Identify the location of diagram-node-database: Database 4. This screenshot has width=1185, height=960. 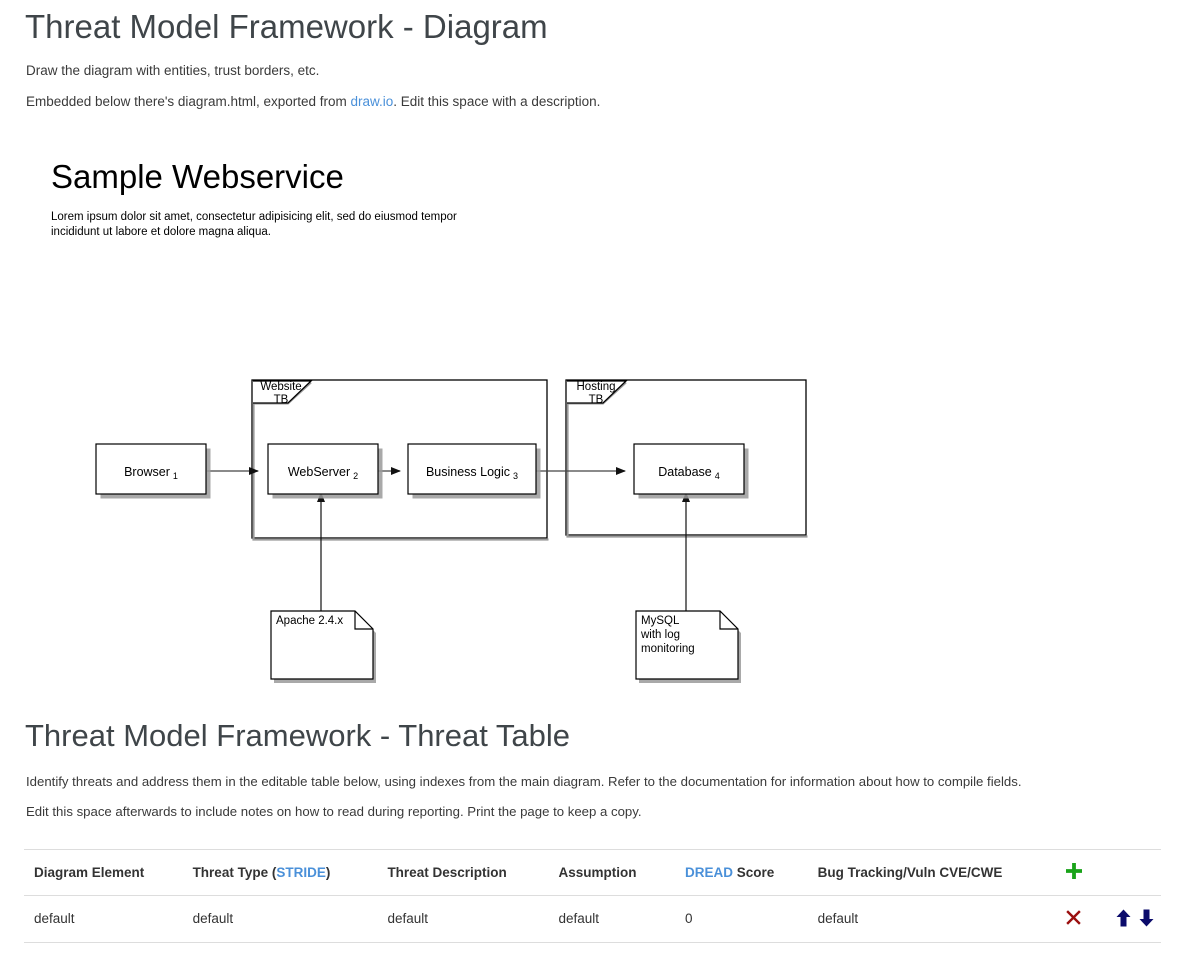
(691, 471).